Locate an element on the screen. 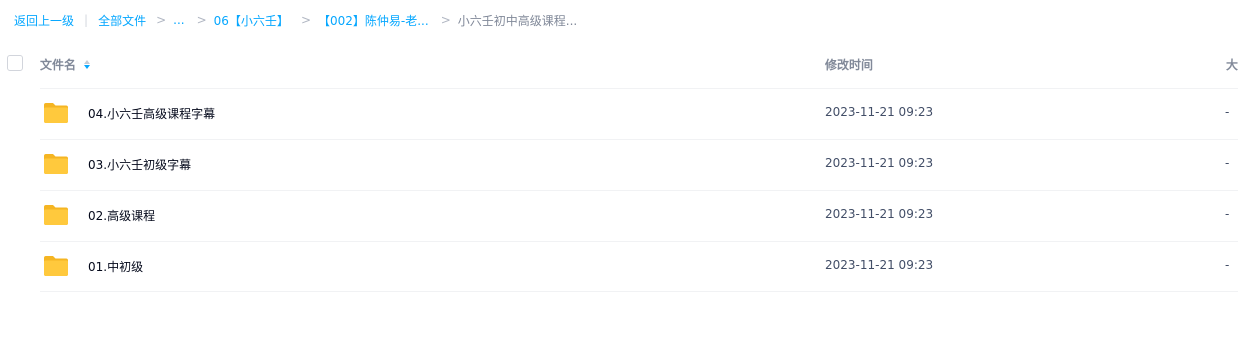 This screenshot has height=355, width=1238. back-link: 返回上一级 is located at coordinates (44, 20).